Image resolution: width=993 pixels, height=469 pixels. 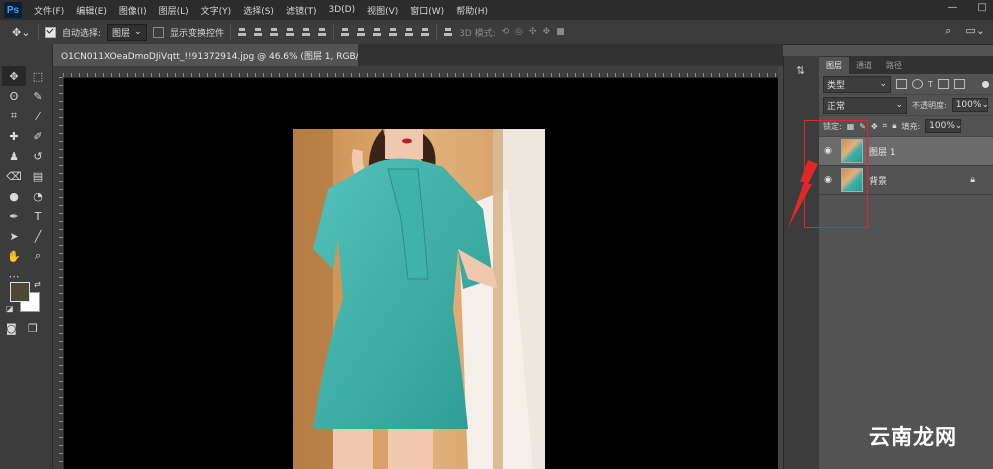 I want to click on distribute-hcenter-icon, so click(x=409, y=32).